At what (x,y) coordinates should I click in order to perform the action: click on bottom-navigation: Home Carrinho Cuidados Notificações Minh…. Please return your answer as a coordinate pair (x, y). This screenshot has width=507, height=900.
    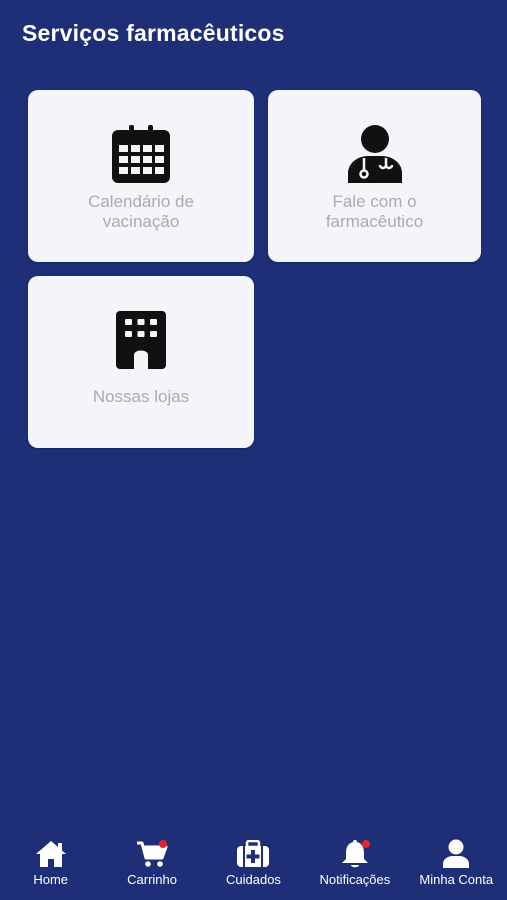
    Looking at the image, I should click on (253, 867).